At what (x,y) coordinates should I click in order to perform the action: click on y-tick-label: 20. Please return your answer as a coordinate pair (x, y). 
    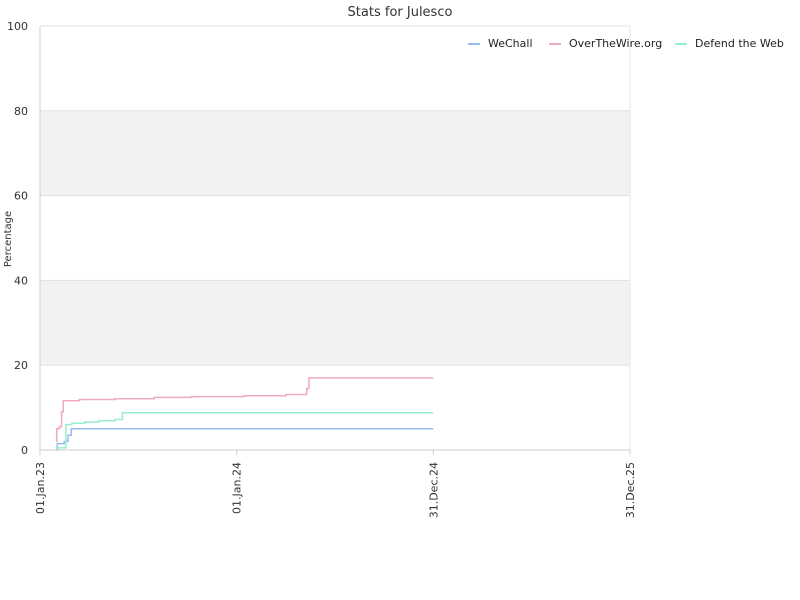
    Looking at the image, I should click on (21, 365).